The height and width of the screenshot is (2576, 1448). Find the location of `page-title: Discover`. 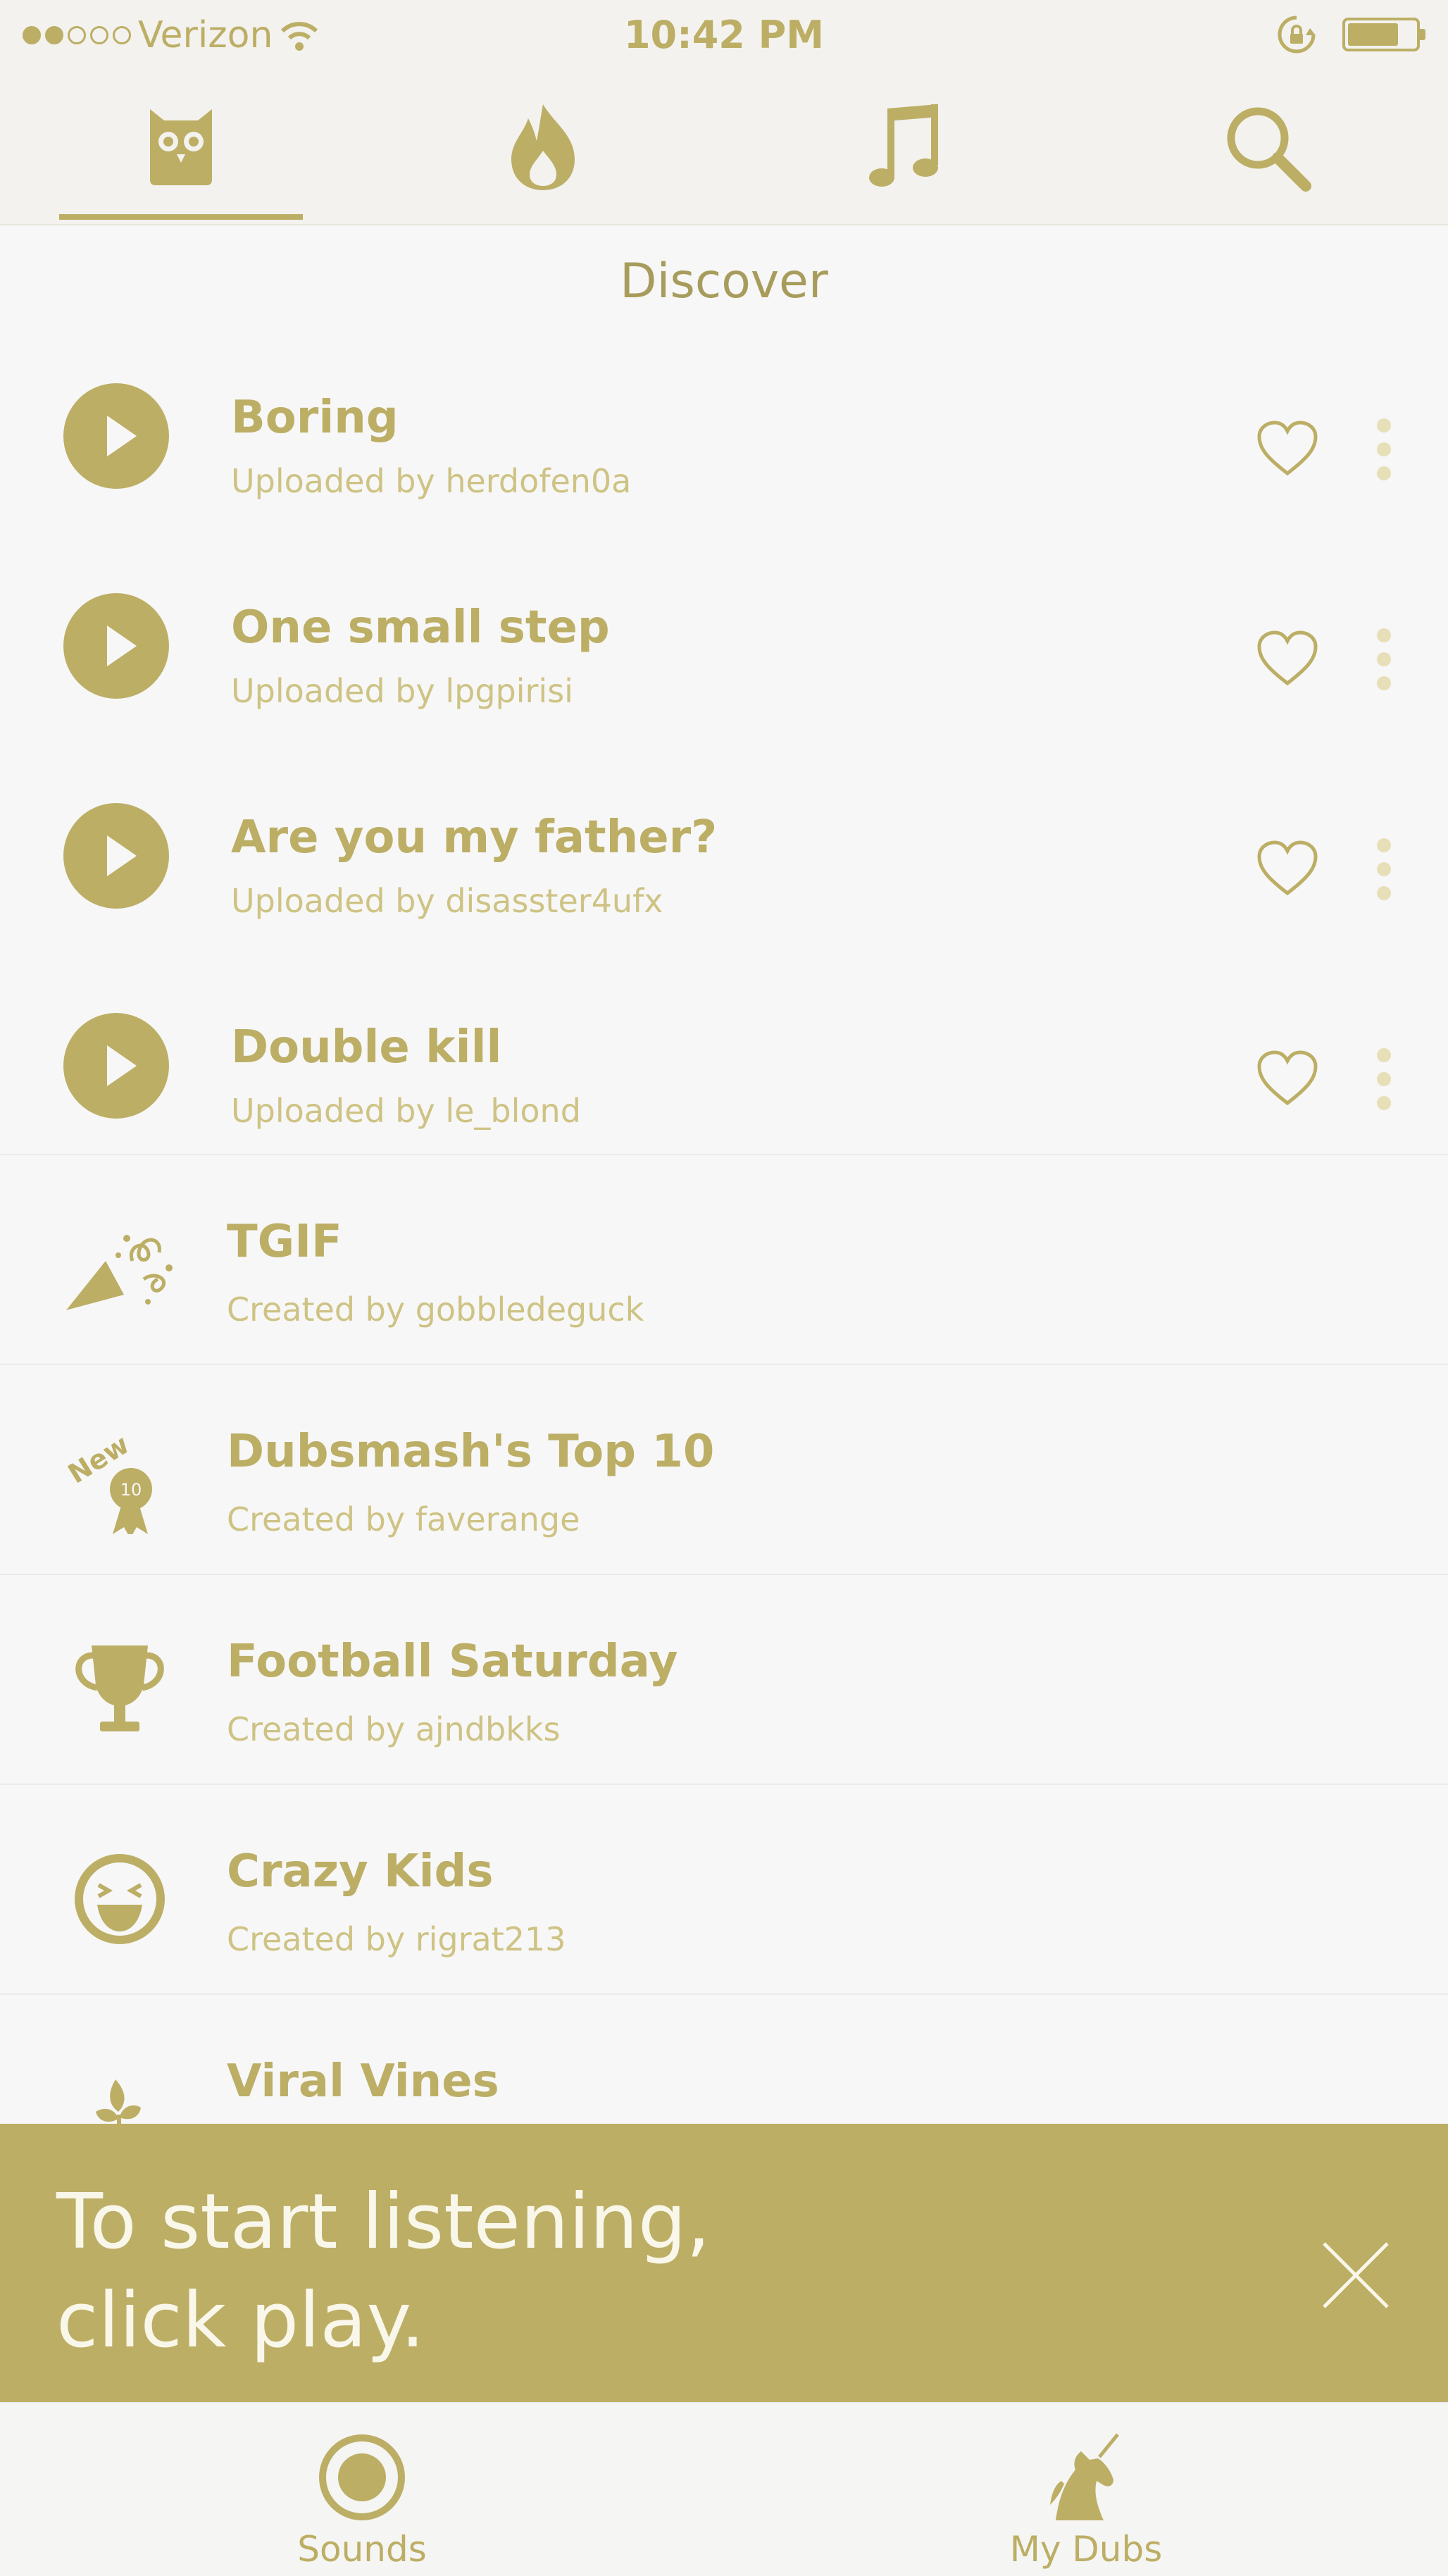

page-title: Discover is located at coordinates (724, 281).